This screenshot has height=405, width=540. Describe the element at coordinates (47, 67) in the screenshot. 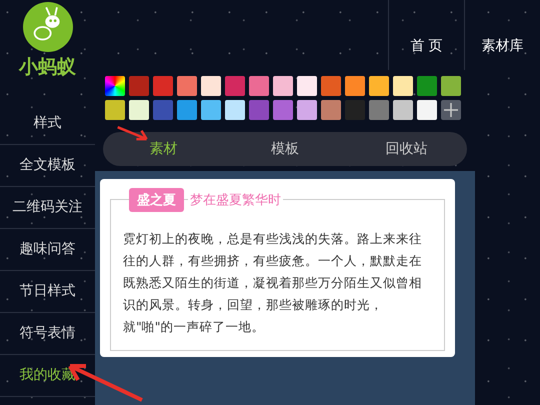

I see `logo-text: 小蚂蚁` at that location.